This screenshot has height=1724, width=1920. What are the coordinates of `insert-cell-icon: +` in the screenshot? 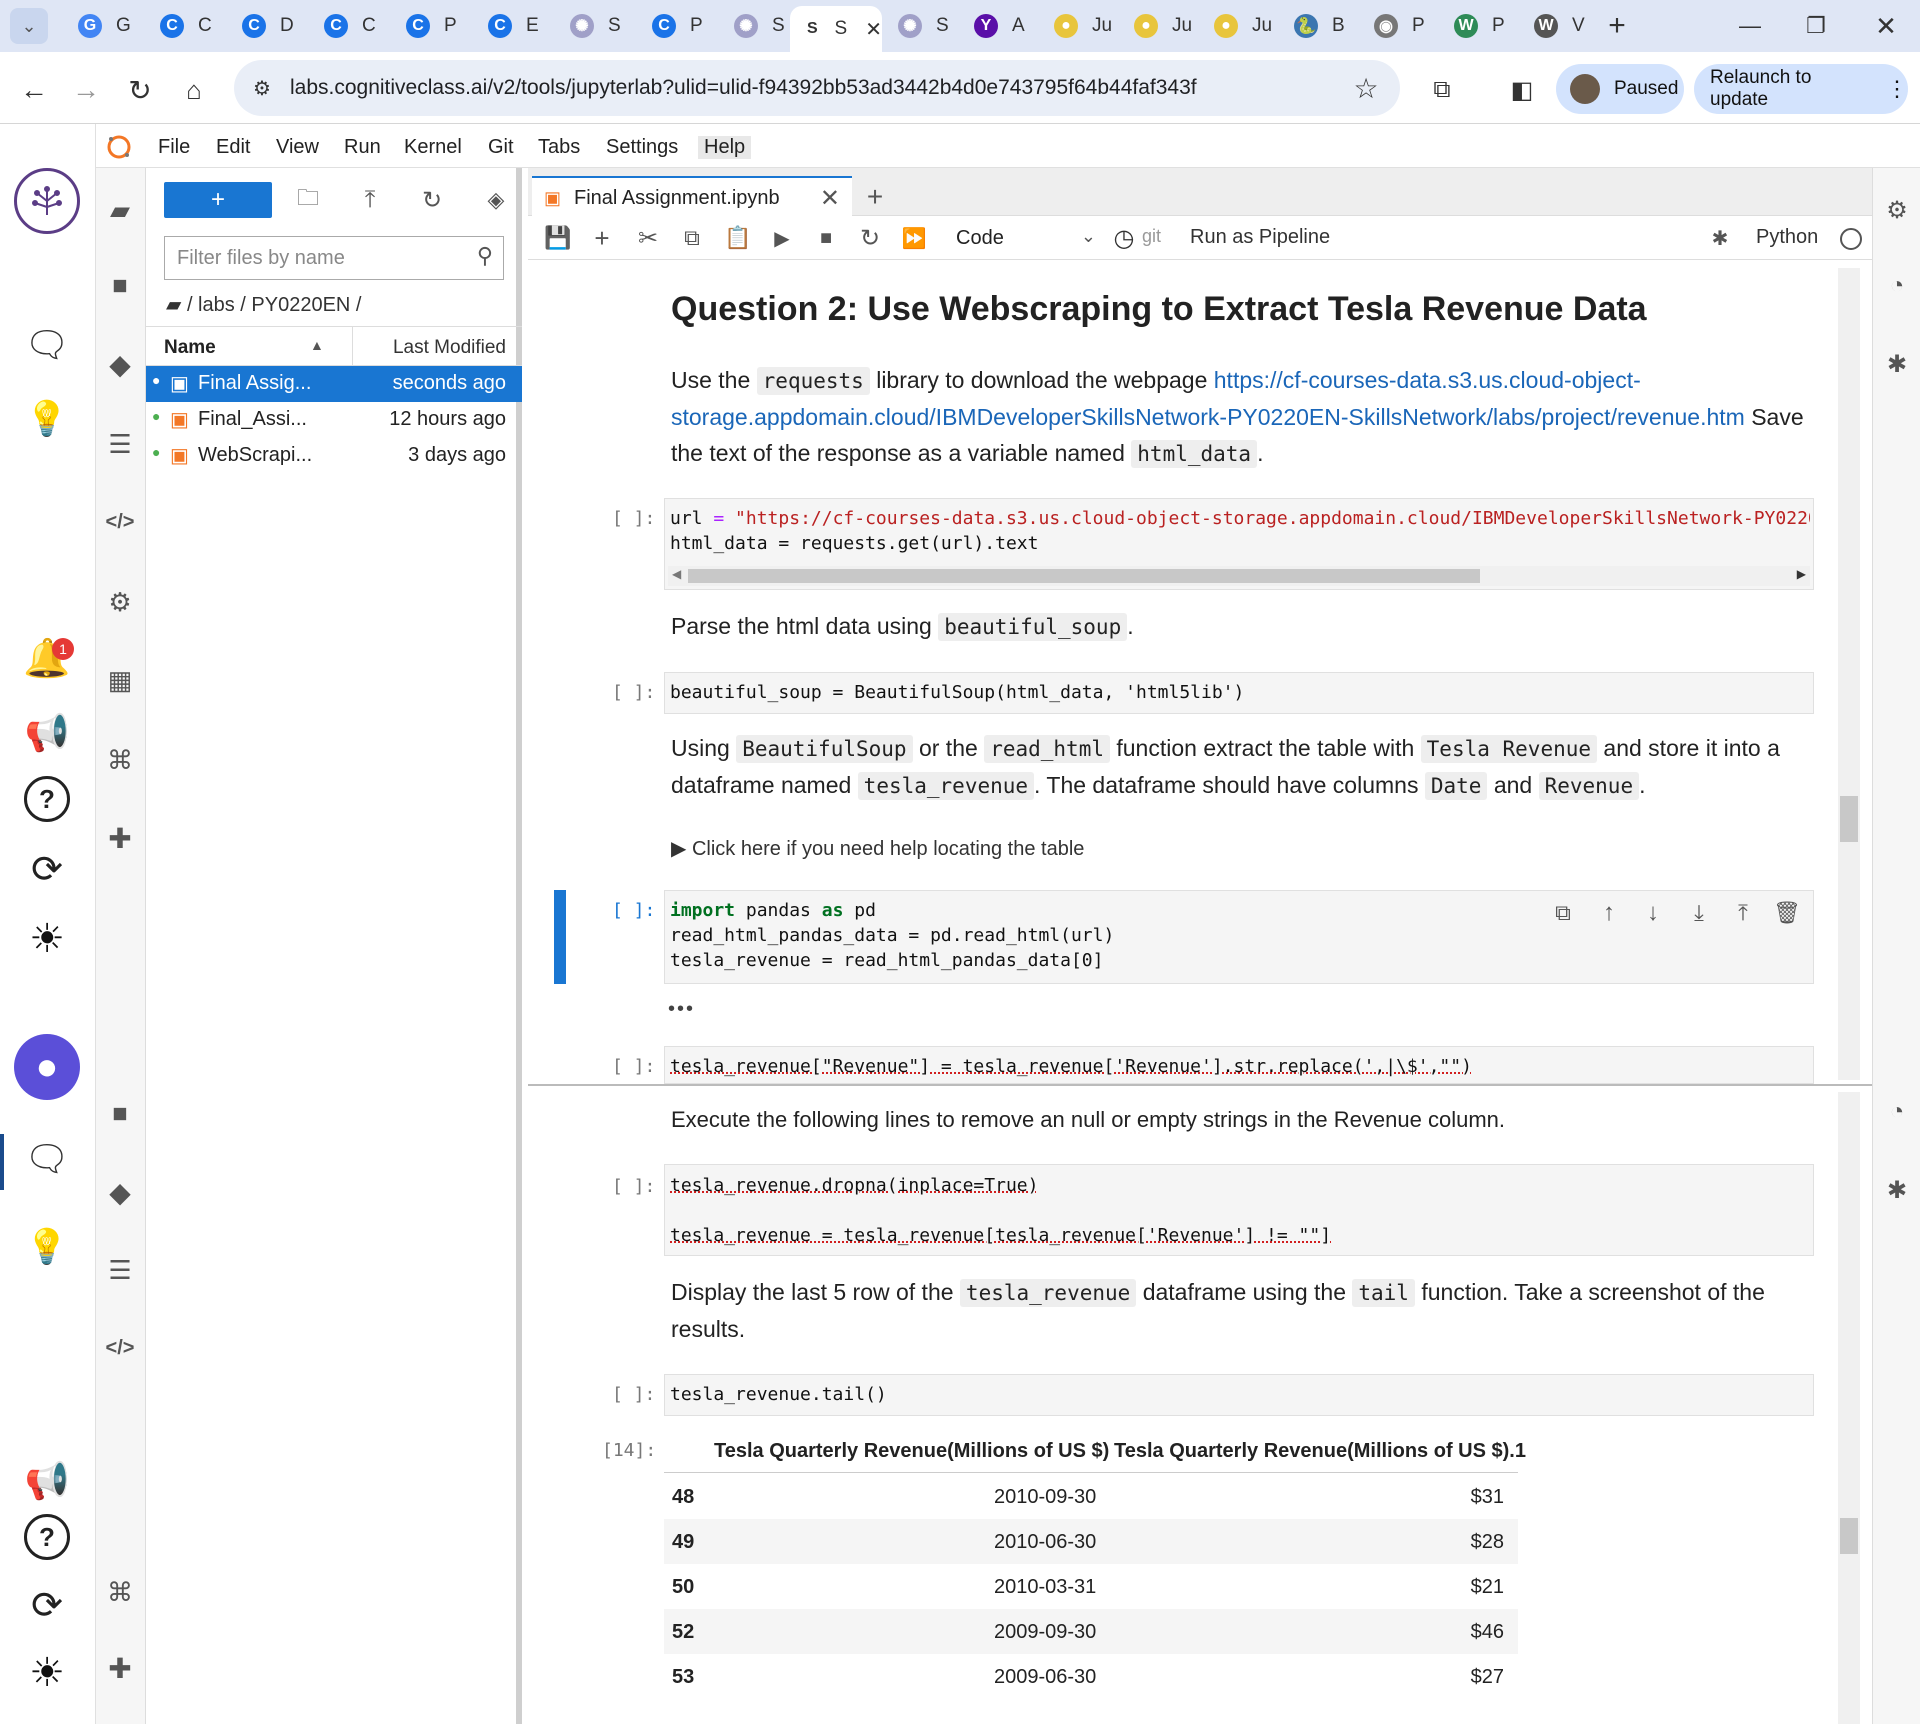 It's located at (602, 238).